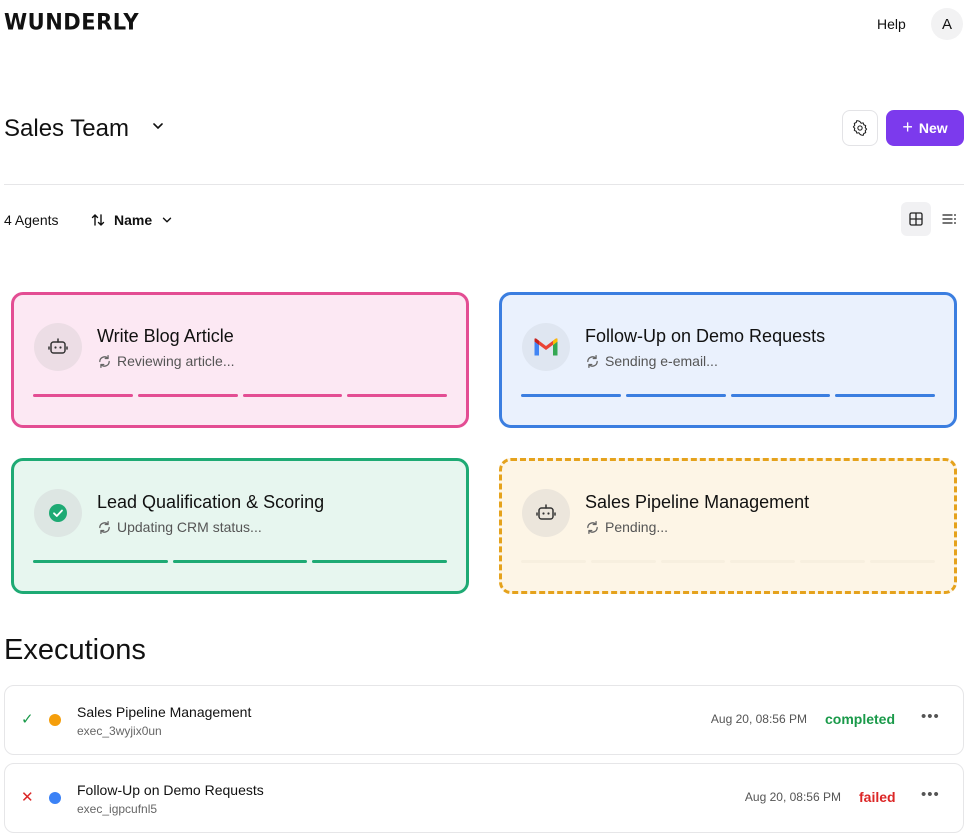  Describe the element at coordinates (27, 797) in the screenshot. I see `close-icon: ✕` at that location.